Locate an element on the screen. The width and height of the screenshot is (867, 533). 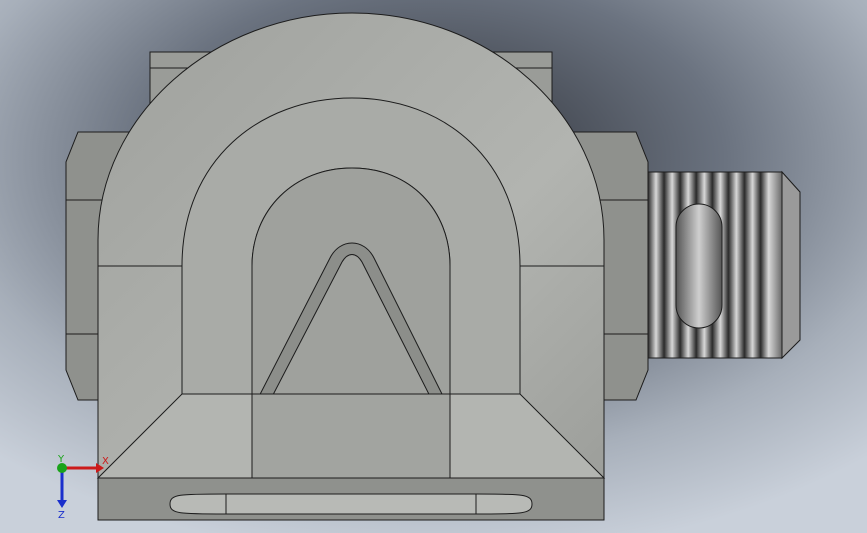
fitting-chamfer is located at coordinates (791, 265).